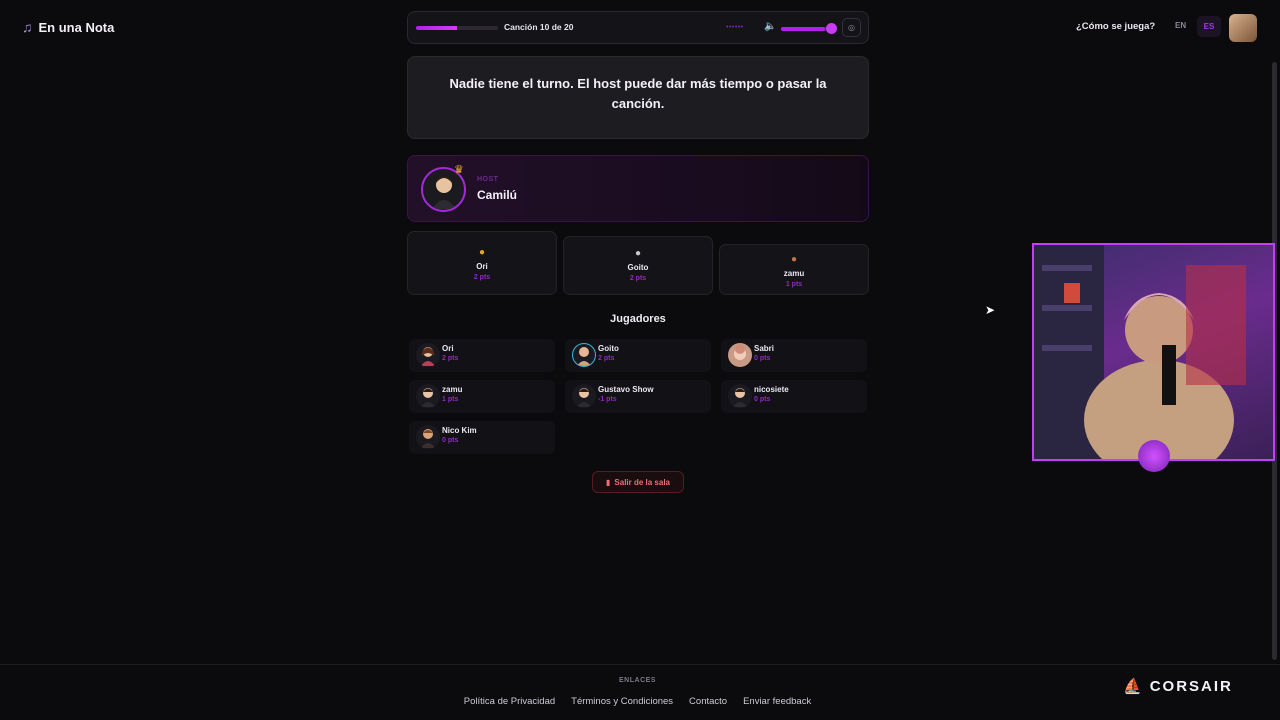  I want to click on podium-name: Ori, so click(482, 266).